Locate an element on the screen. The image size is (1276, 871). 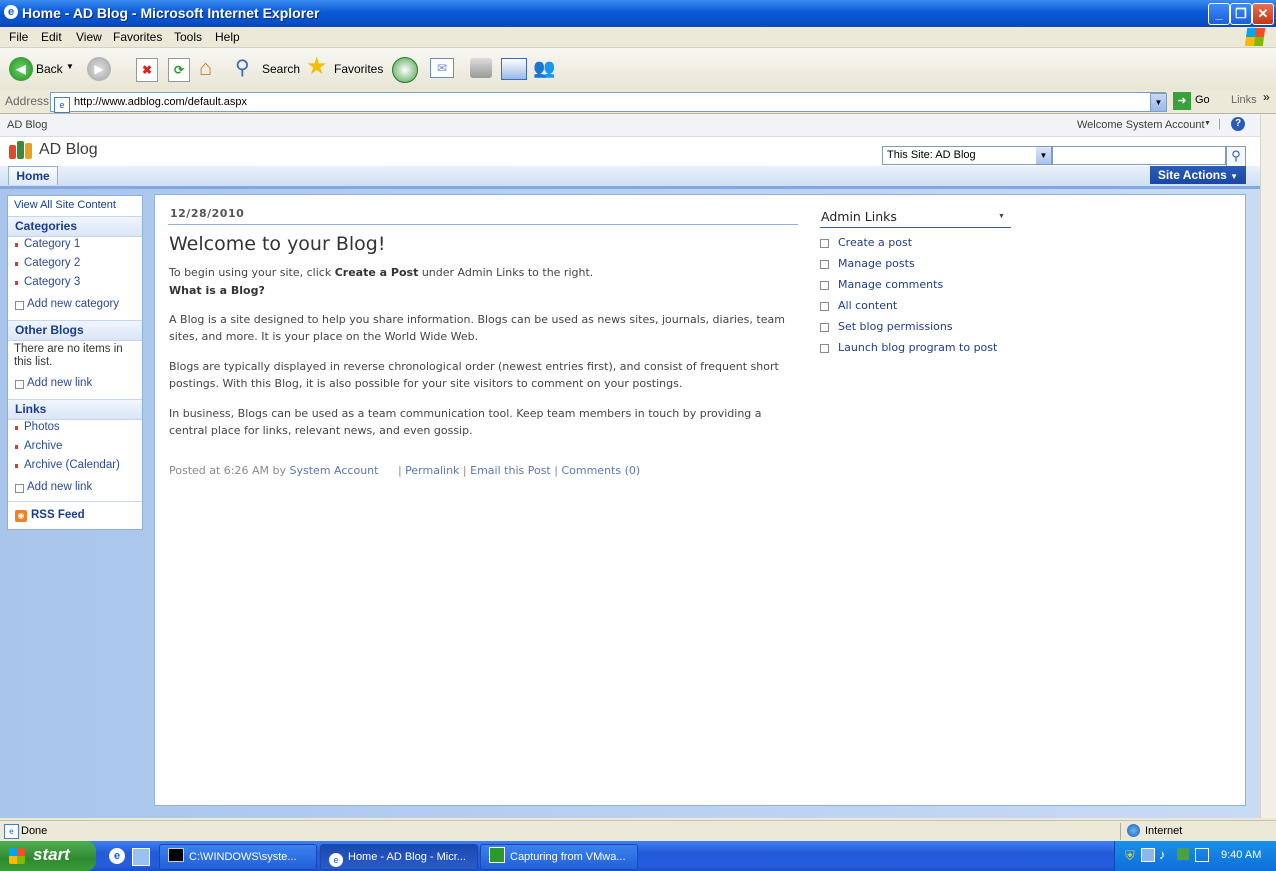
close-button: ✕ is located at coordinates (1263, 14).